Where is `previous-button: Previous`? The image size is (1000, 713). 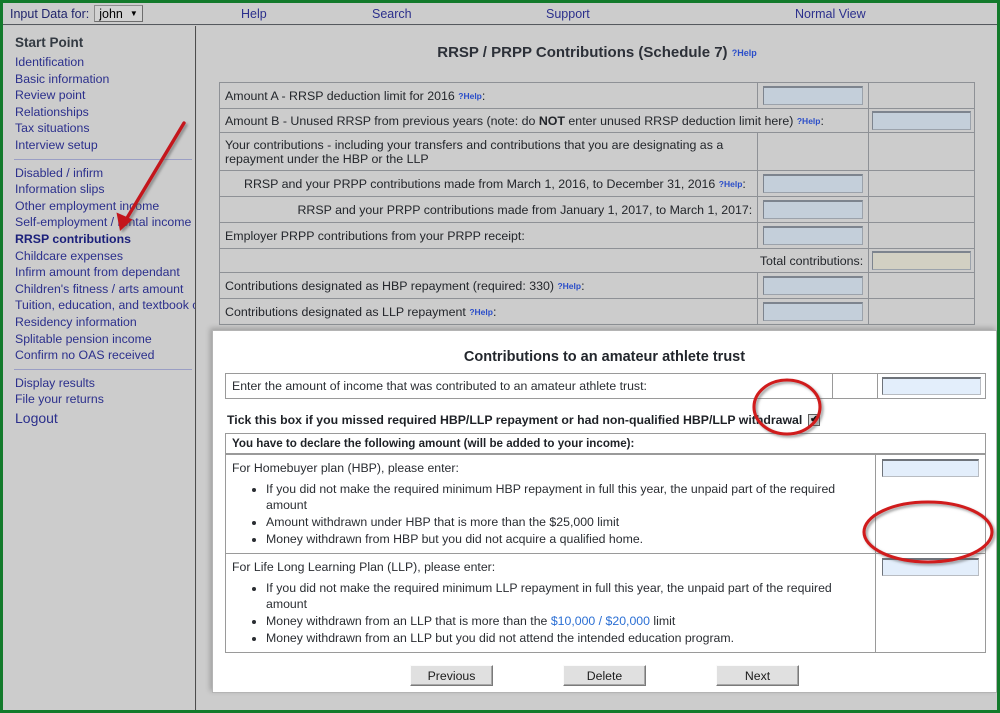
previous-button: Previous is located at coordinates (451, 675).